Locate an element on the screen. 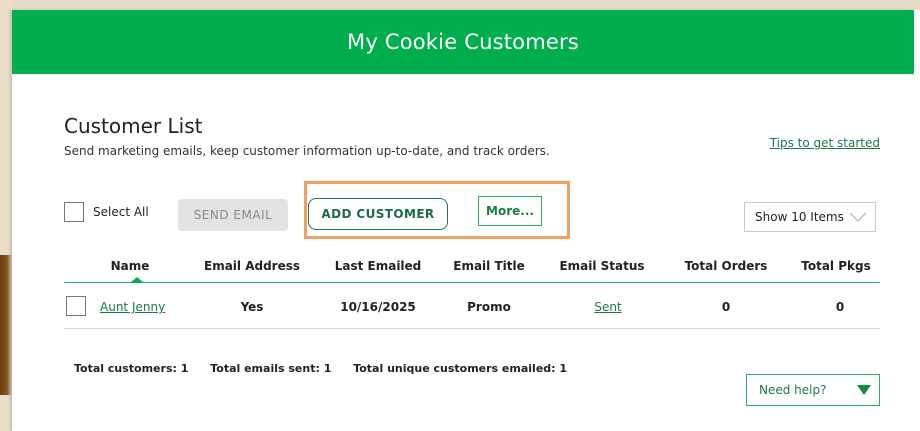 Image resolution: width=920 pixels, height=431 pixels. customer-name-link: Aunt Jenny is located at coordinates (132, 307).